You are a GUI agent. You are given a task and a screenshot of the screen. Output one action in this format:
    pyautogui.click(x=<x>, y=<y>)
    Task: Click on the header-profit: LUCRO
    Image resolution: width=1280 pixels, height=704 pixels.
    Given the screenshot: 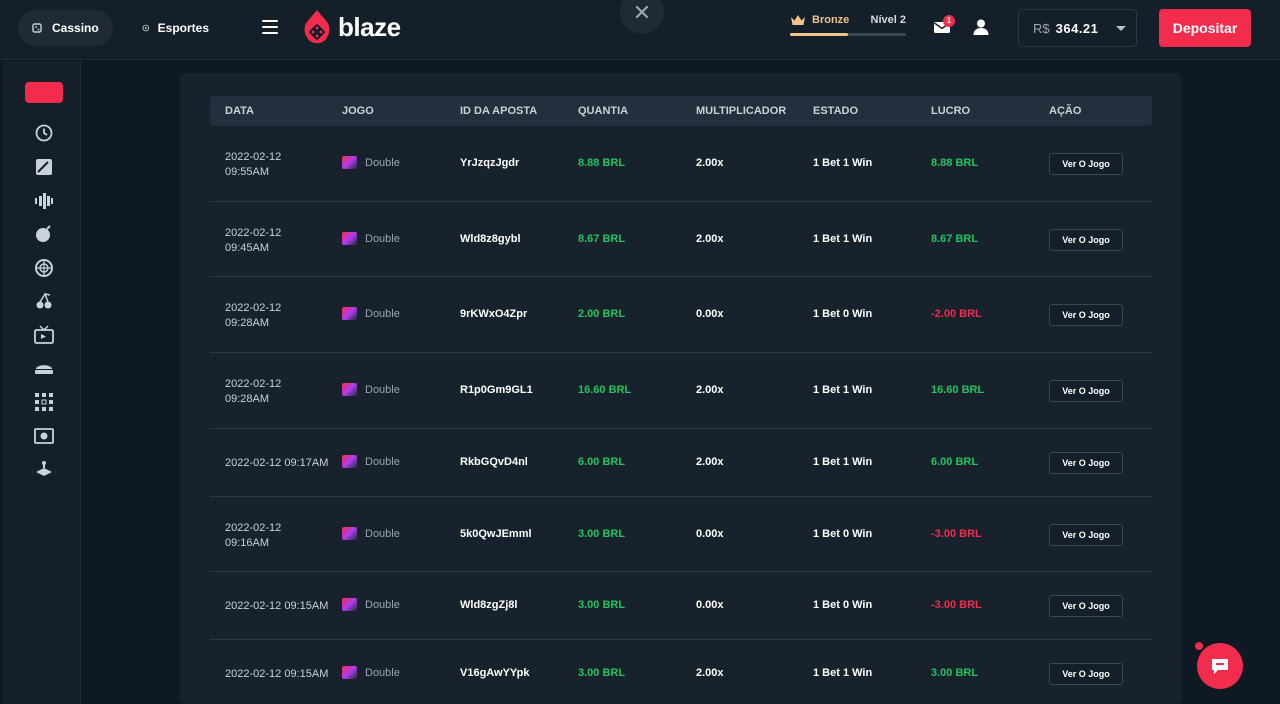 What is the action you would take?
    pyautogui.click(x=951, y=111)
    